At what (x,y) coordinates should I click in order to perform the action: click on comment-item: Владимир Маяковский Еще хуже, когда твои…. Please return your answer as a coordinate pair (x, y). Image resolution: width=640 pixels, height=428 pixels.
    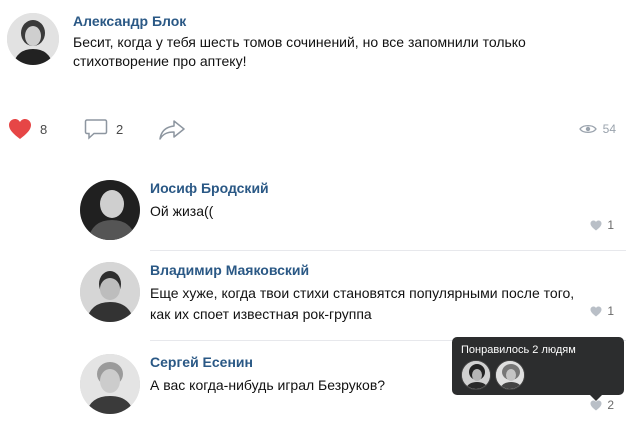
    Looking at the image, I should click on (353, 295).